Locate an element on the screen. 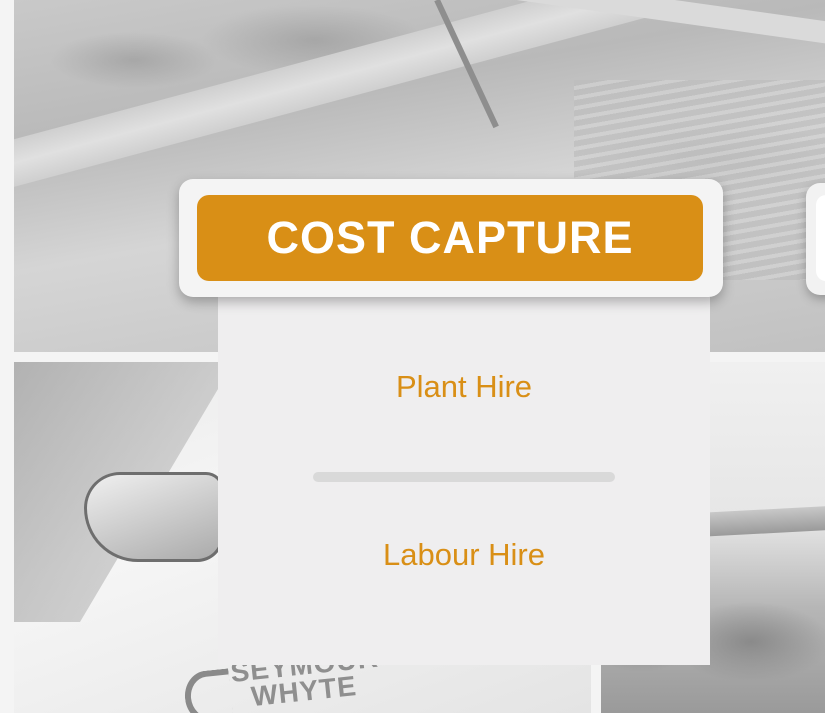  menu-item-labour-hire: Labour Hire is located at coordinates (464, 555).